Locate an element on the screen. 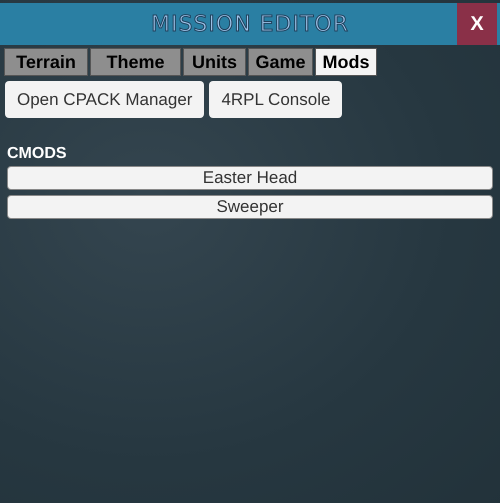 The image size is (500, 503). mod-item: Sweeper is located at coordinates (250, 207).